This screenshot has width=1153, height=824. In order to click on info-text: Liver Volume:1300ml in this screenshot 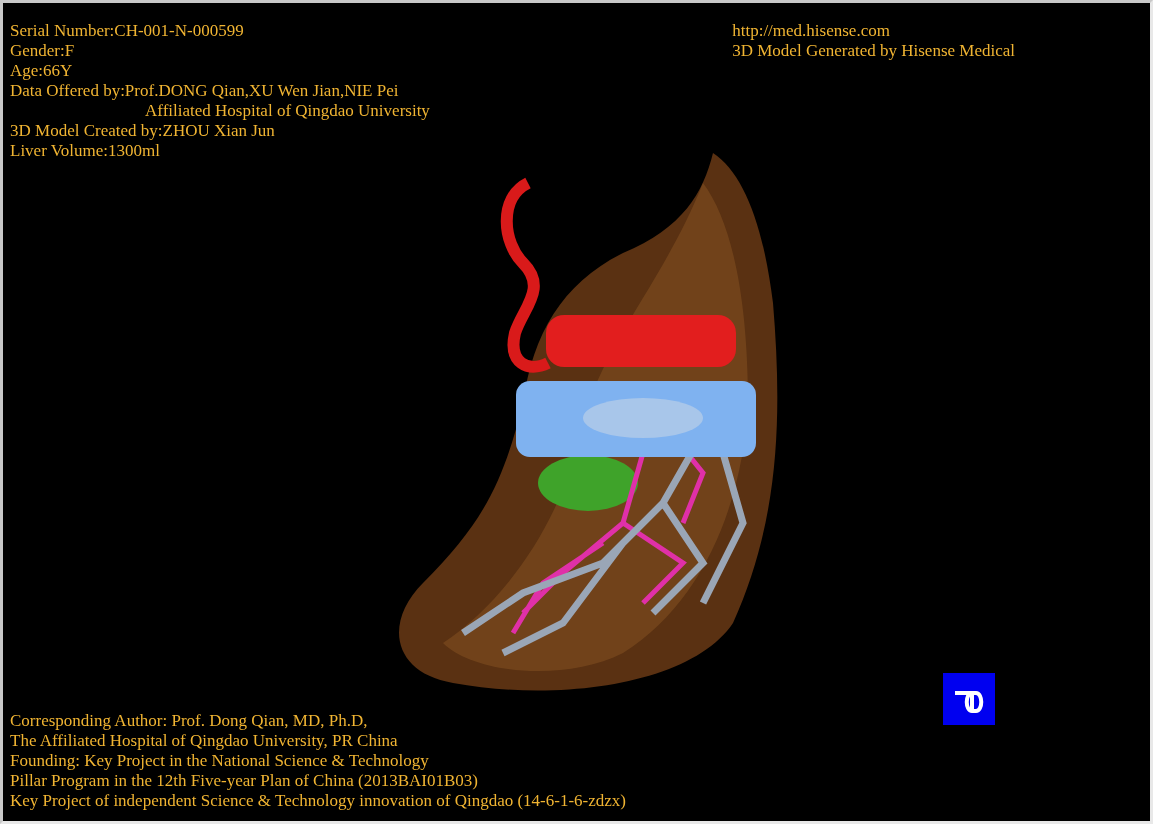, I will do `click(85, 151)`.